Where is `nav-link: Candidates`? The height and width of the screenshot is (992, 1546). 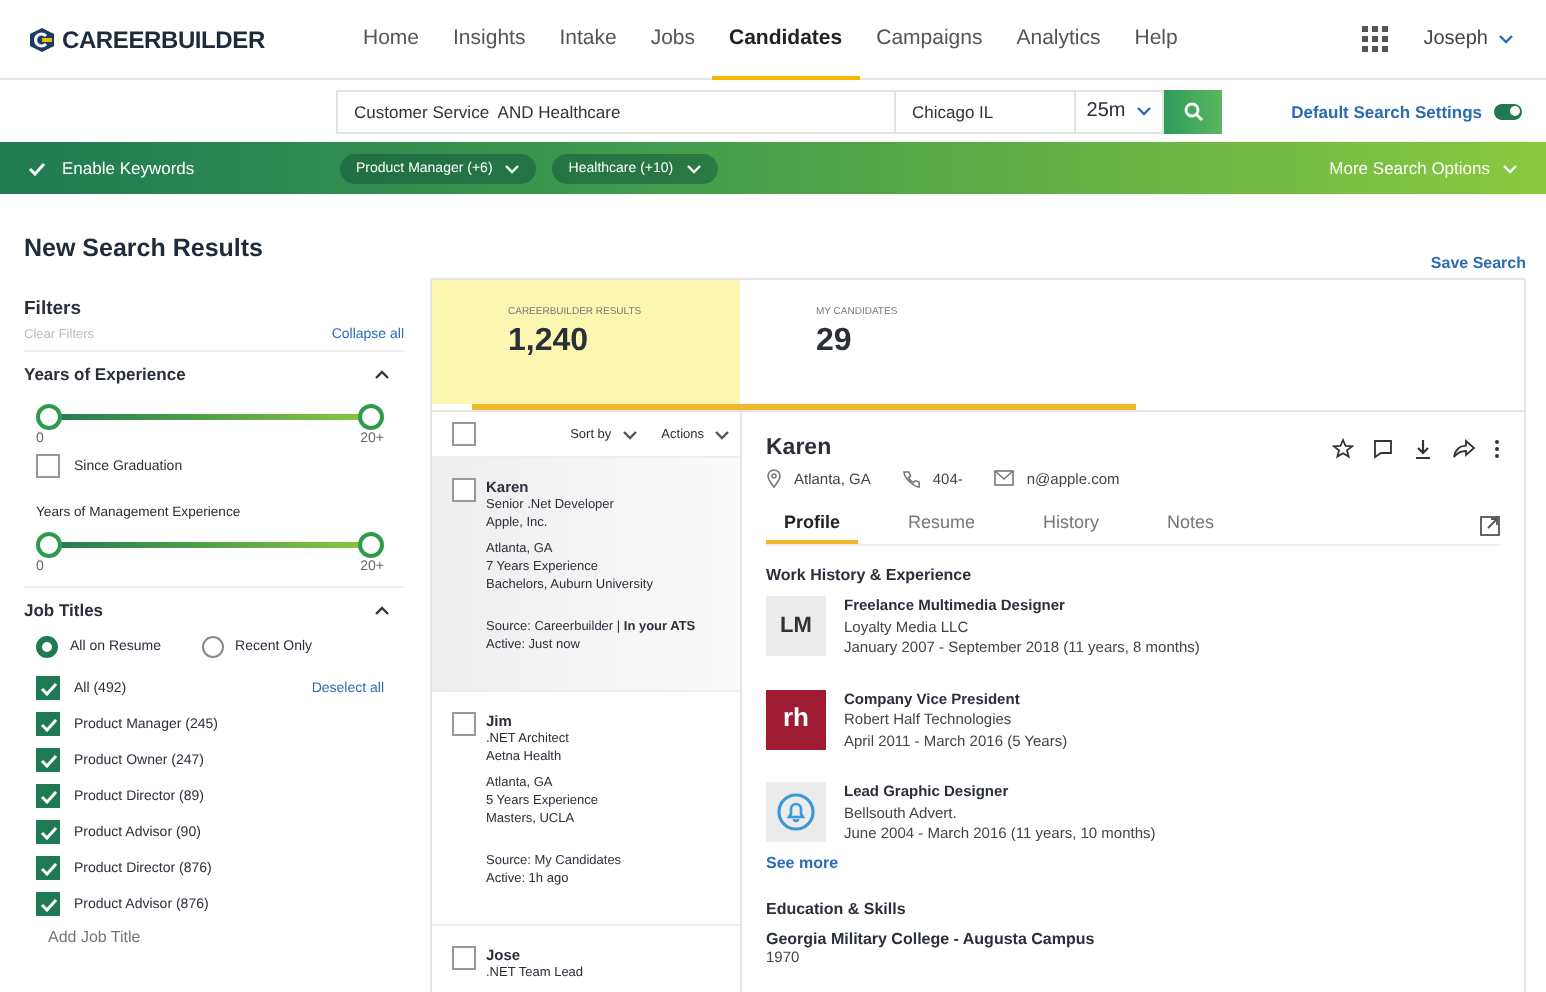 nav-link: Candidates is located at coordinates (786, 40).